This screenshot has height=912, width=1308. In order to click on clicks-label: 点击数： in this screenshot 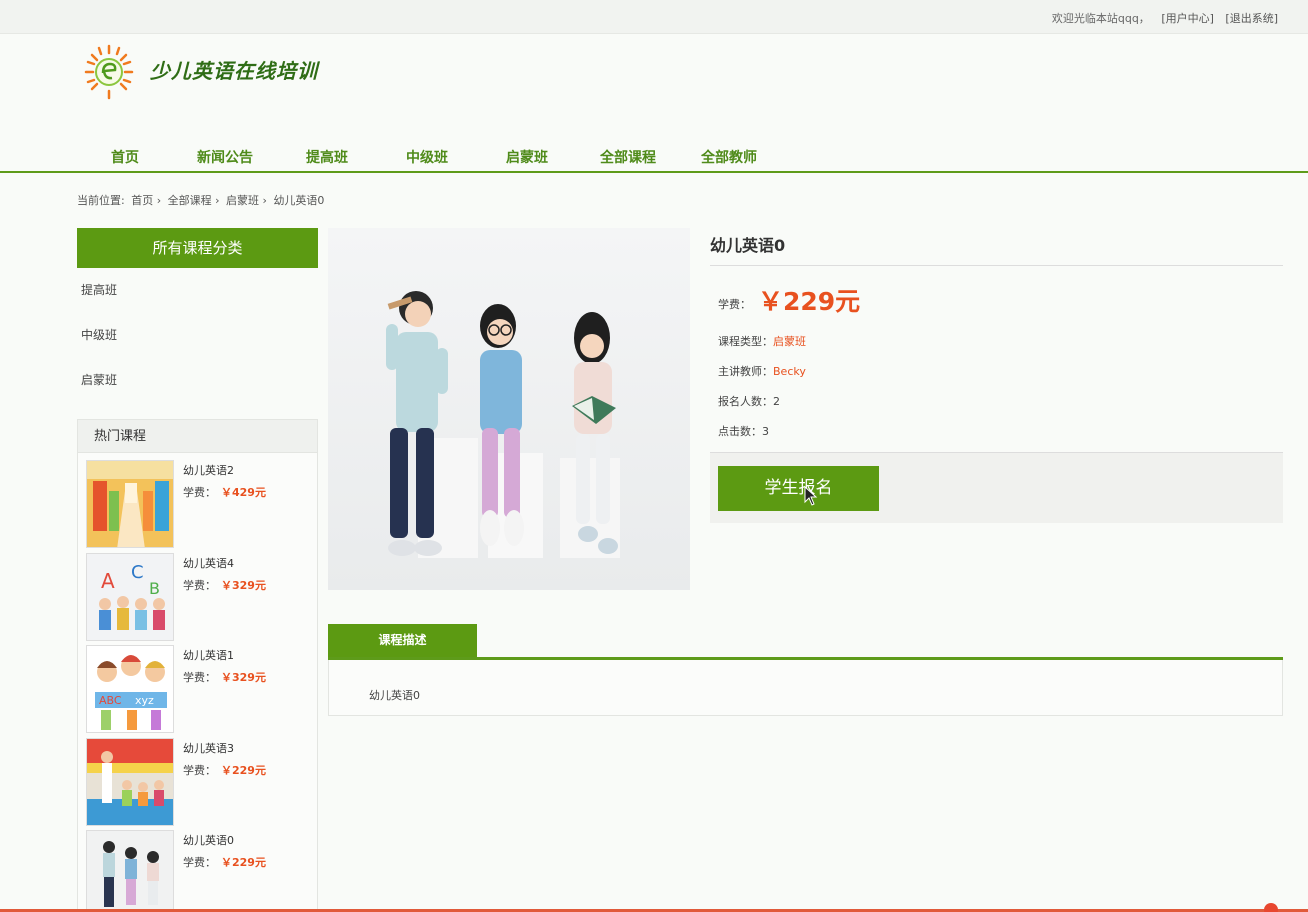, I will do `click(740, 431)`.